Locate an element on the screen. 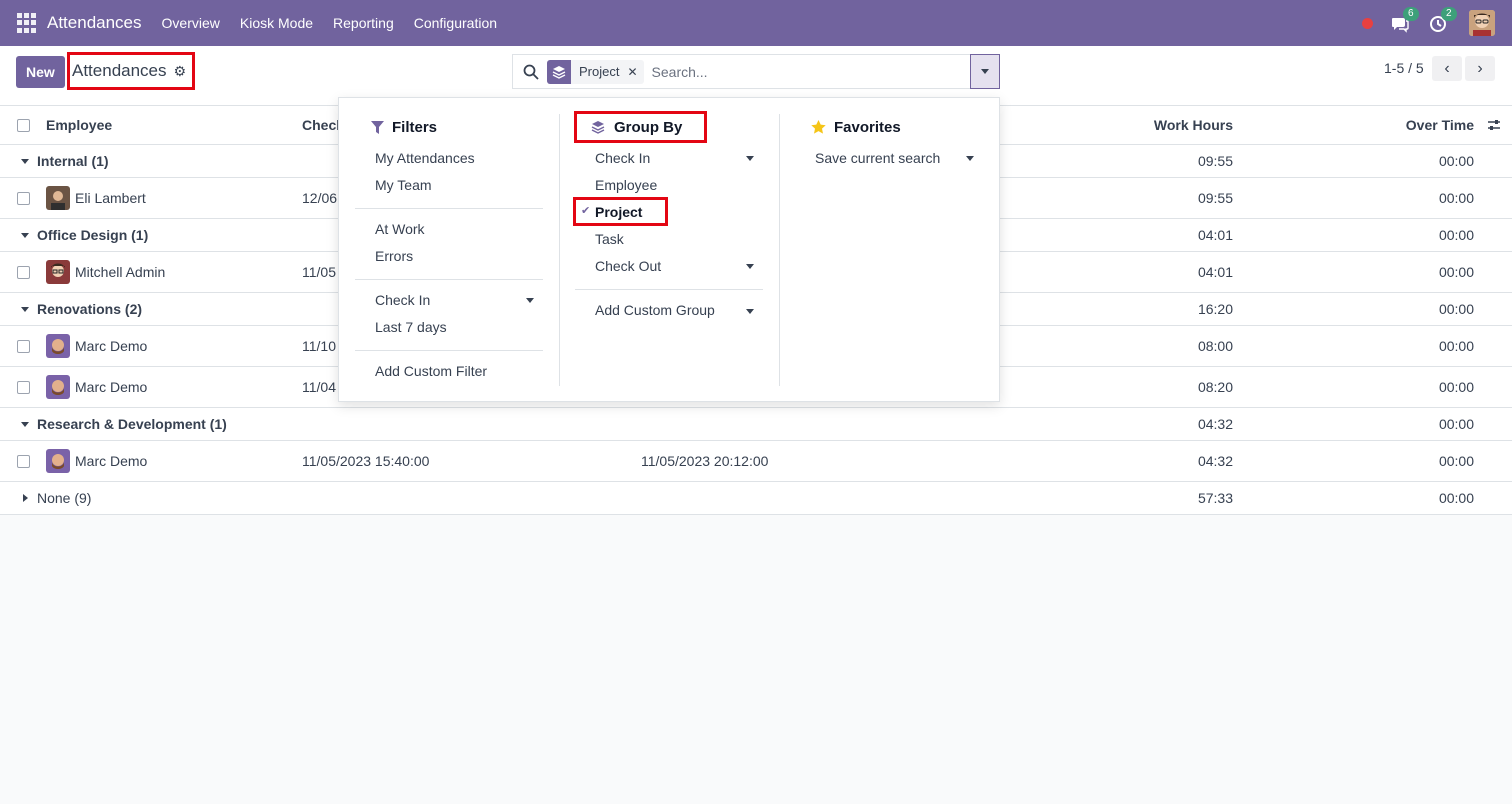  record-indicator-icon is located at coordinates (1367, 23).